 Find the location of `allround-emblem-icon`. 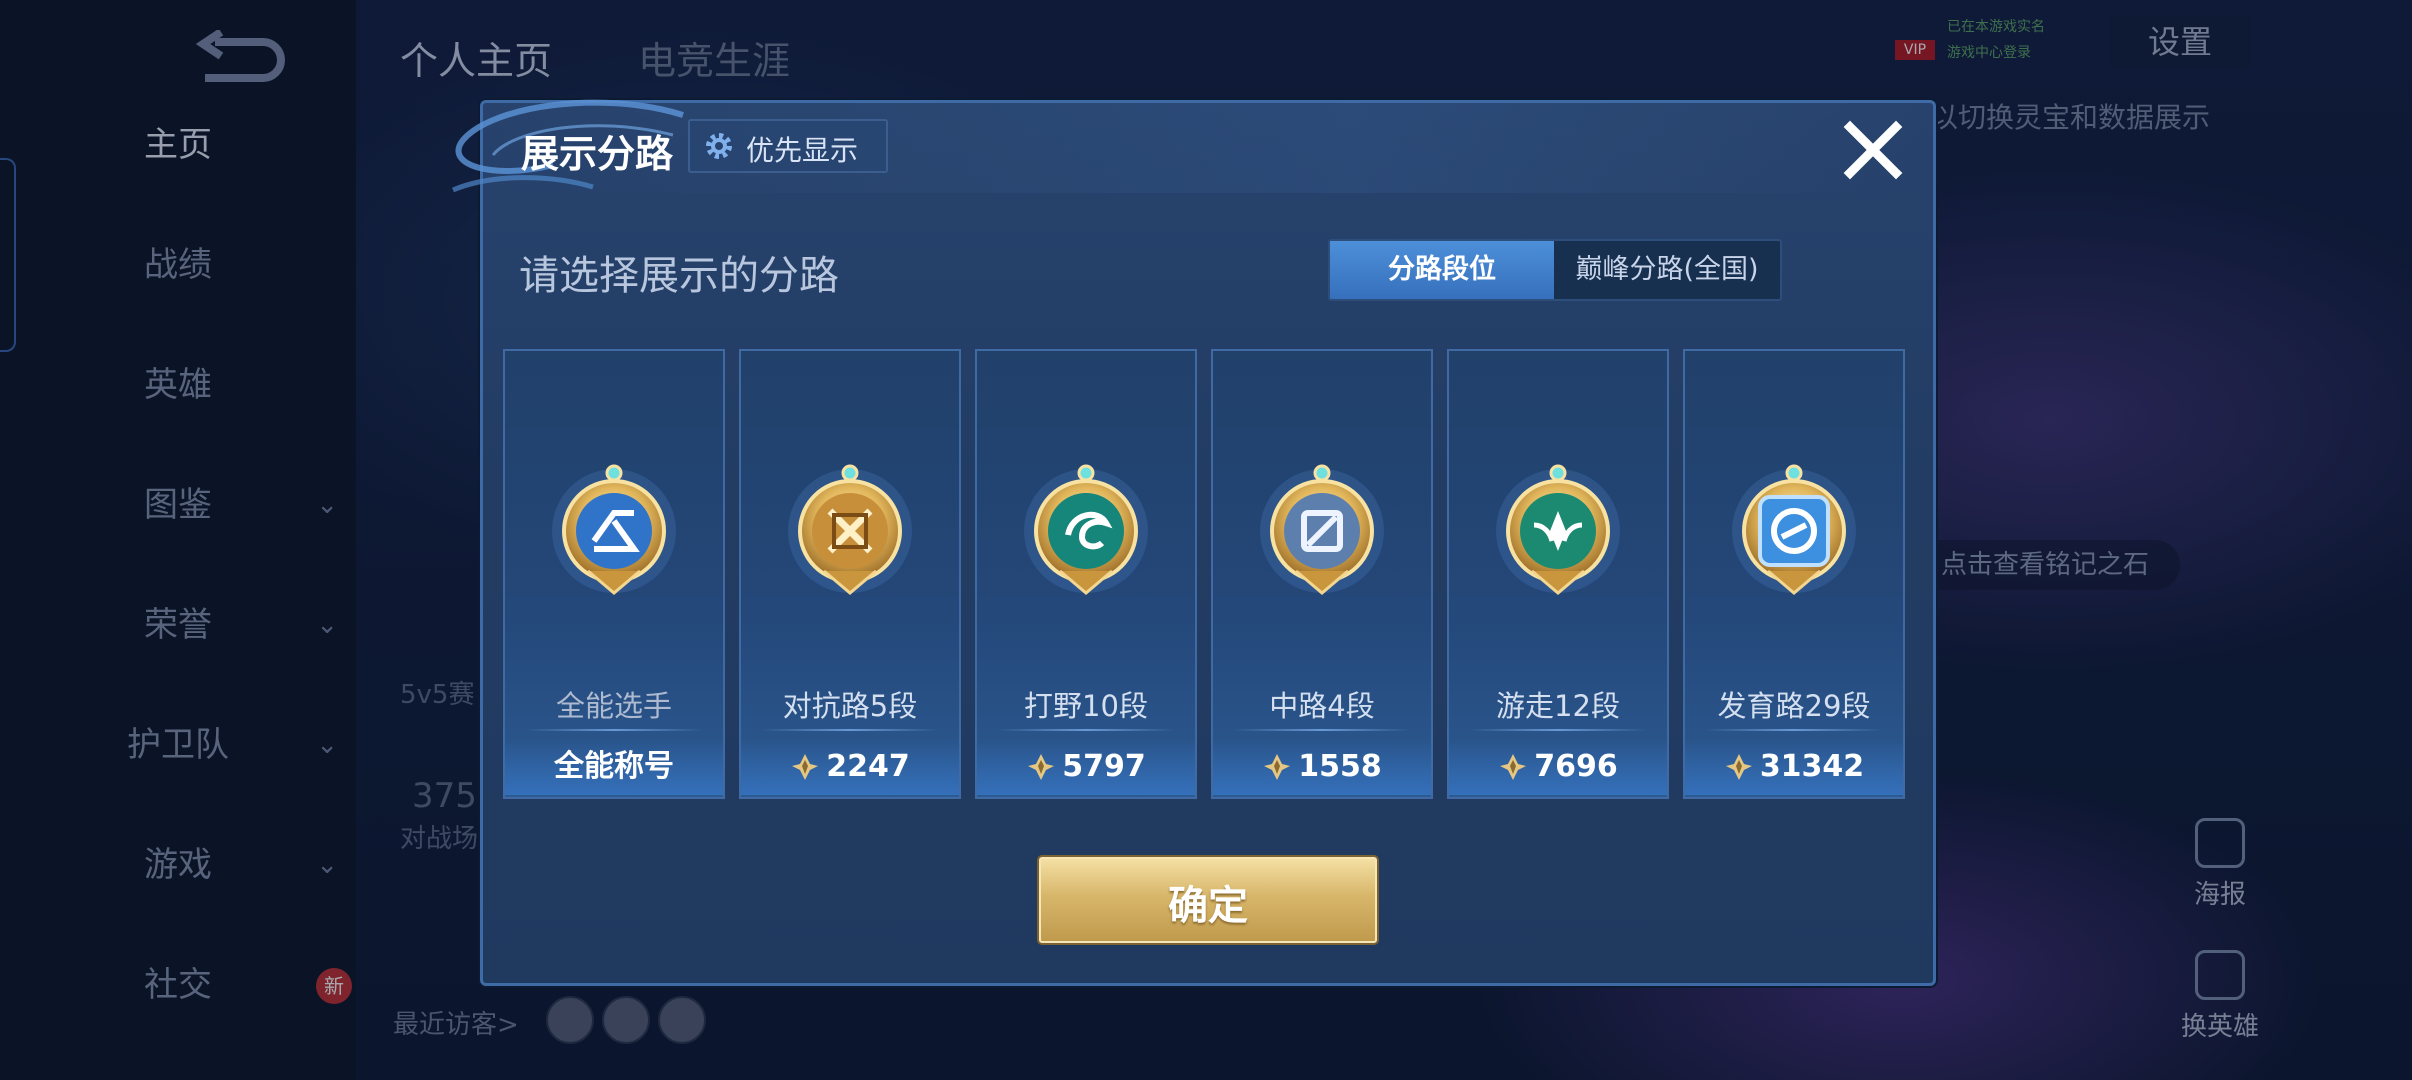

allround-emblem-icon is located at coordinates (614, 536).